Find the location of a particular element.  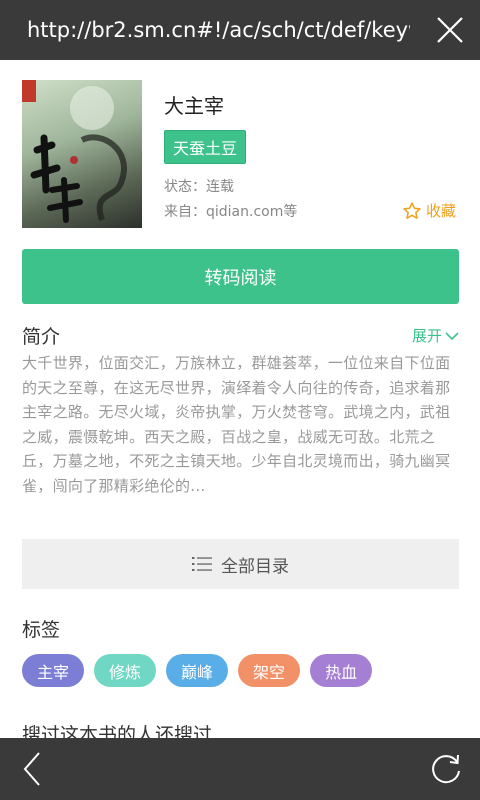

book-title: 大主宰 is located at coordinates (194, 106).